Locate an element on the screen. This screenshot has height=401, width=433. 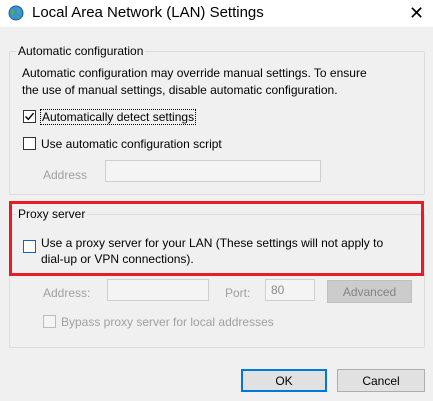
close-button: ✕ is located at coordinates (416, 13).